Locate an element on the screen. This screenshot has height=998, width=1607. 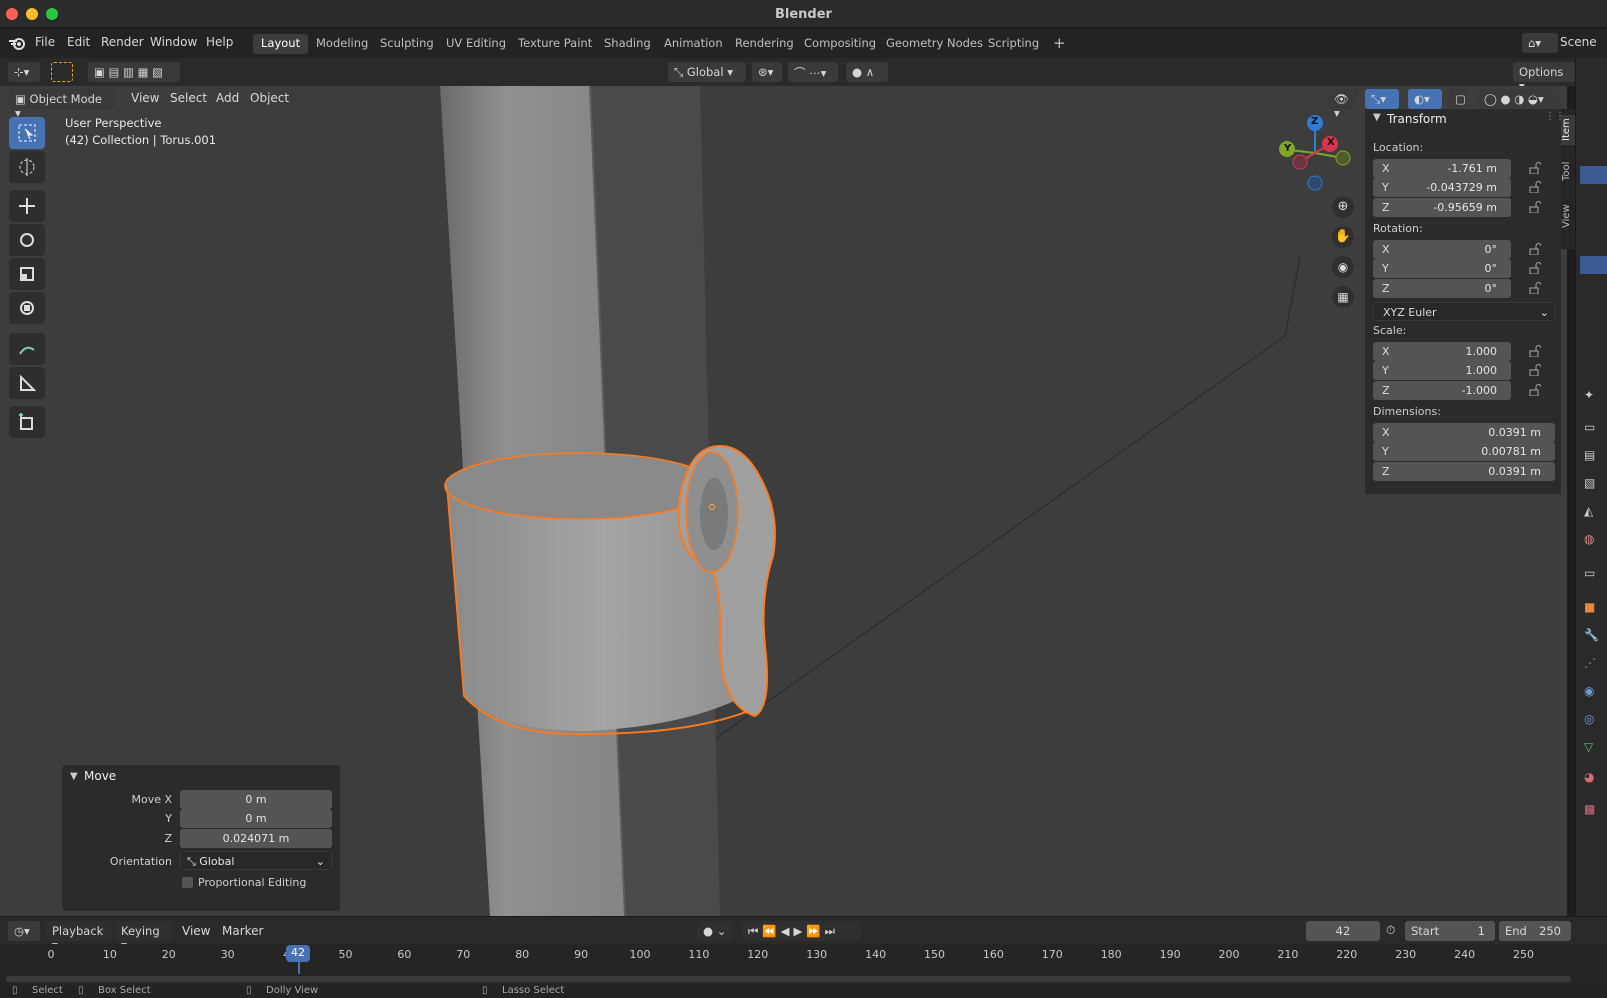
select-box-tool-icon is located at coordinates (27, 133).